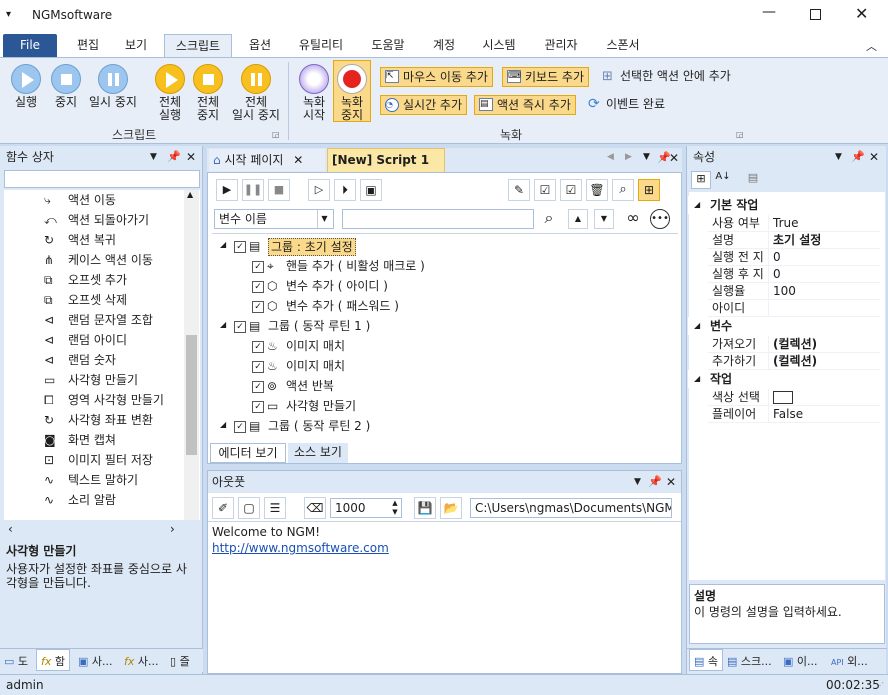 This screenshot has height=695, width=888. I want to click on tab-script-1: [New] Script 1 ✕, so click(386, 168).